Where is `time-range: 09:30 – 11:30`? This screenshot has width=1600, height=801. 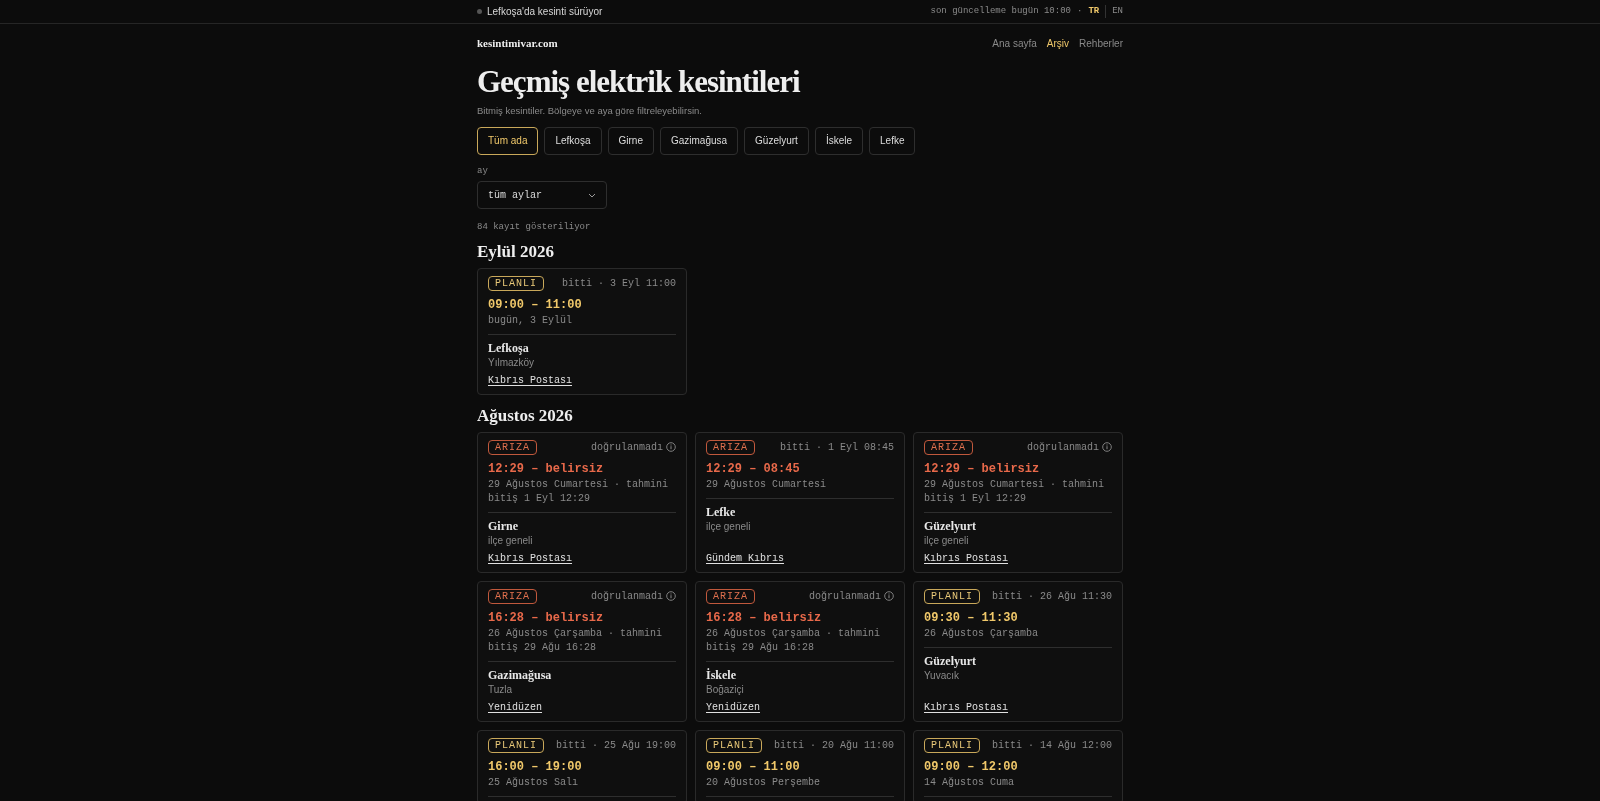 time-range: 09:30 – 11:30 is located at coordinates (971, 617).